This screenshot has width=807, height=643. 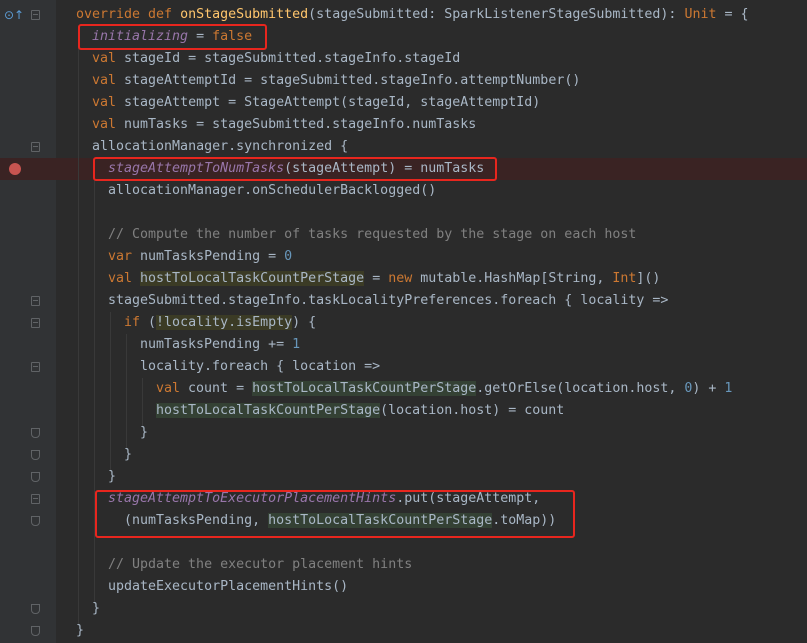 I want to click on code-token: ) +, so click(x=708, y=388).